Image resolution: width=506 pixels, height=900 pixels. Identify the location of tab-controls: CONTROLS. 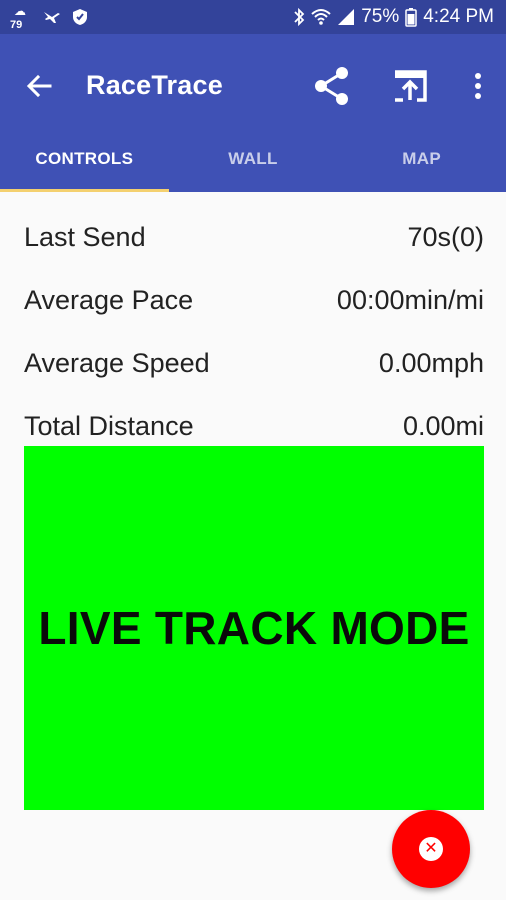
(84, 165).